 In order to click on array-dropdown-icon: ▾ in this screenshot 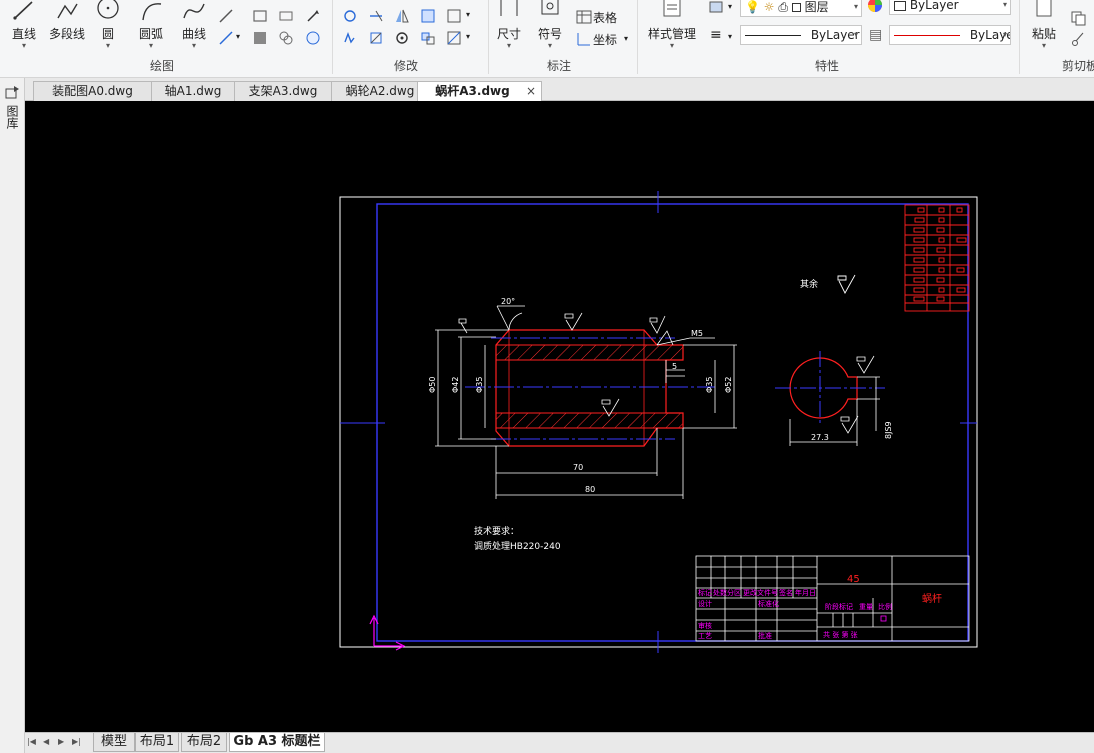, I will do `click(468, 14)`.